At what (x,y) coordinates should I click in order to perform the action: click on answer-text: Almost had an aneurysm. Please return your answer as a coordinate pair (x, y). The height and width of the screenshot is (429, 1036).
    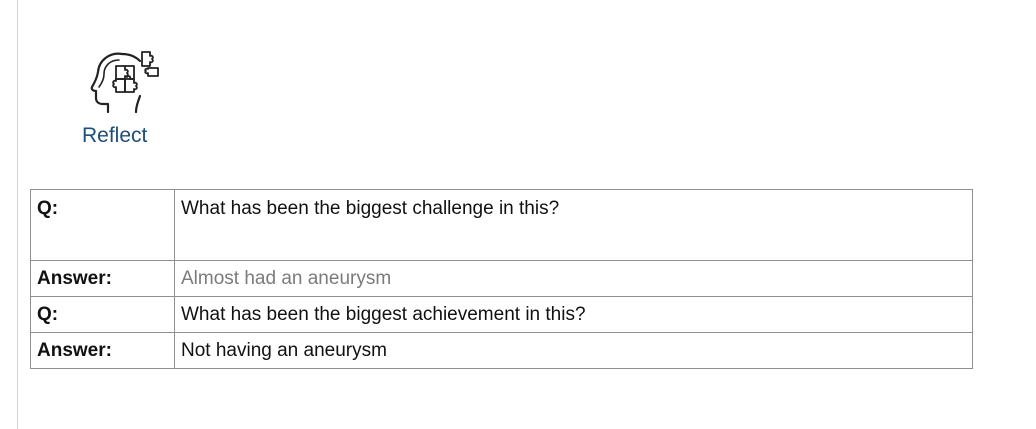
    Looking at the image, I should click on (573, 278).